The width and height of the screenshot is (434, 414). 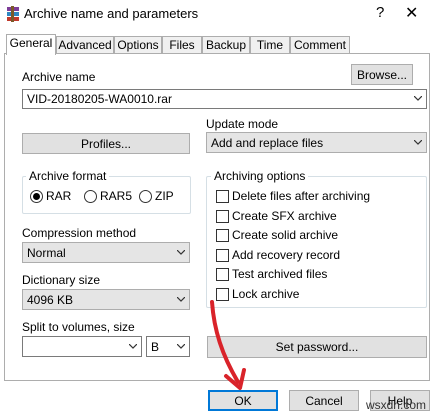 What do you see at coordinates (301, 196) in the screenshot?
I see `checkbox-delete-files-label: Delete files after archiving` at bounding box center [301, 196].